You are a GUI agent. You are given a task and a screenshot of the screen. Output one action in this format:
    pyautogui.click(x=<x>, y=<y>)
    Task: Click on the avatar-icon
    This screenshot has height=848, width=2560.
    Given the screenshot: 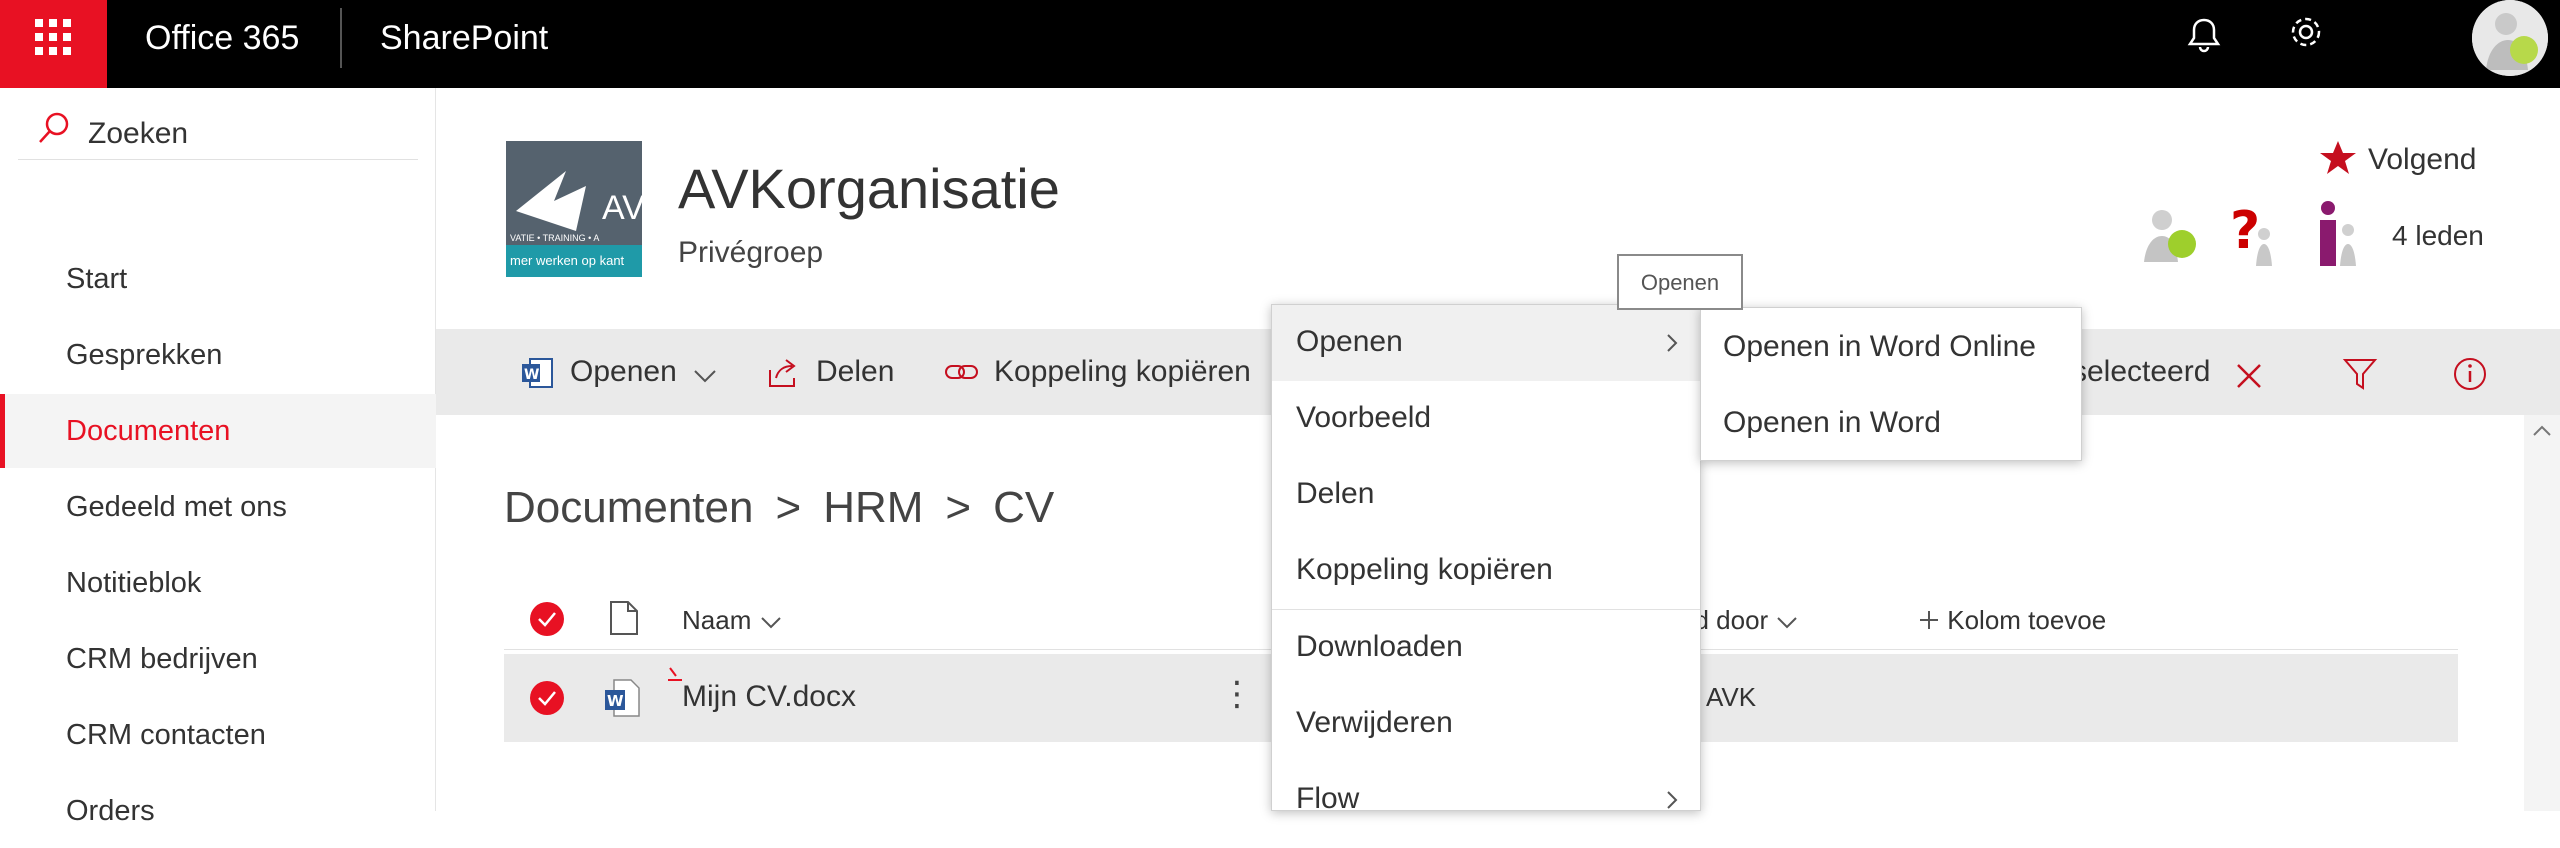 What is the action you would take?
    pyautogui.click(x=2510, y=38)
    